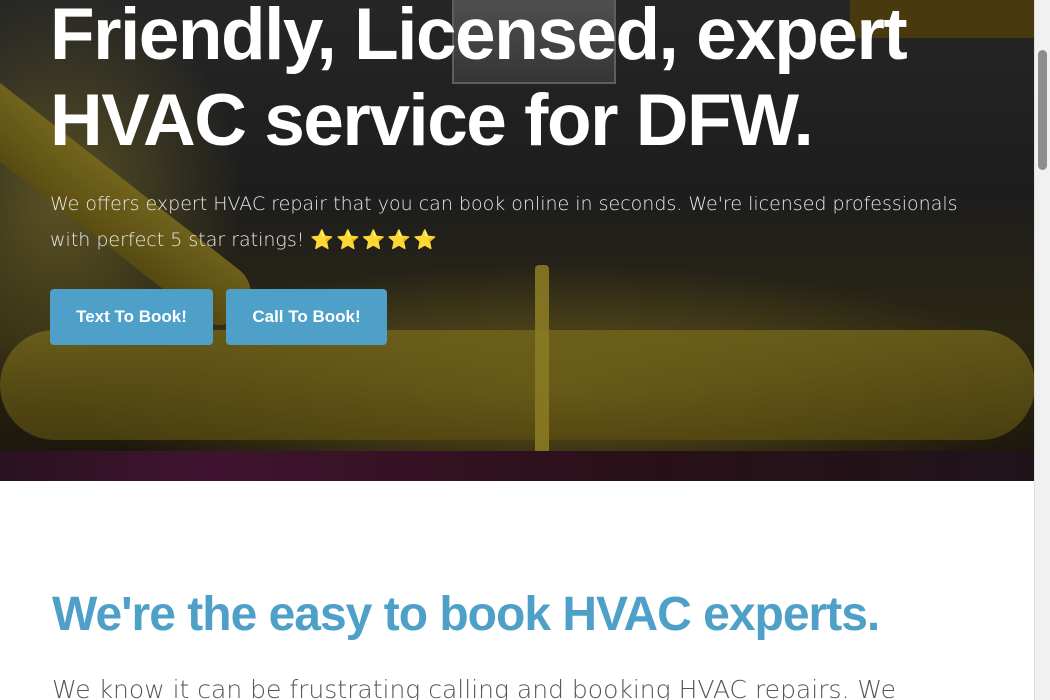 The width and height of the screenshot is (1050, 700). Describe the element at coordinates (542, 373) in the screenshot. I see `hero-background-pole` at that location.